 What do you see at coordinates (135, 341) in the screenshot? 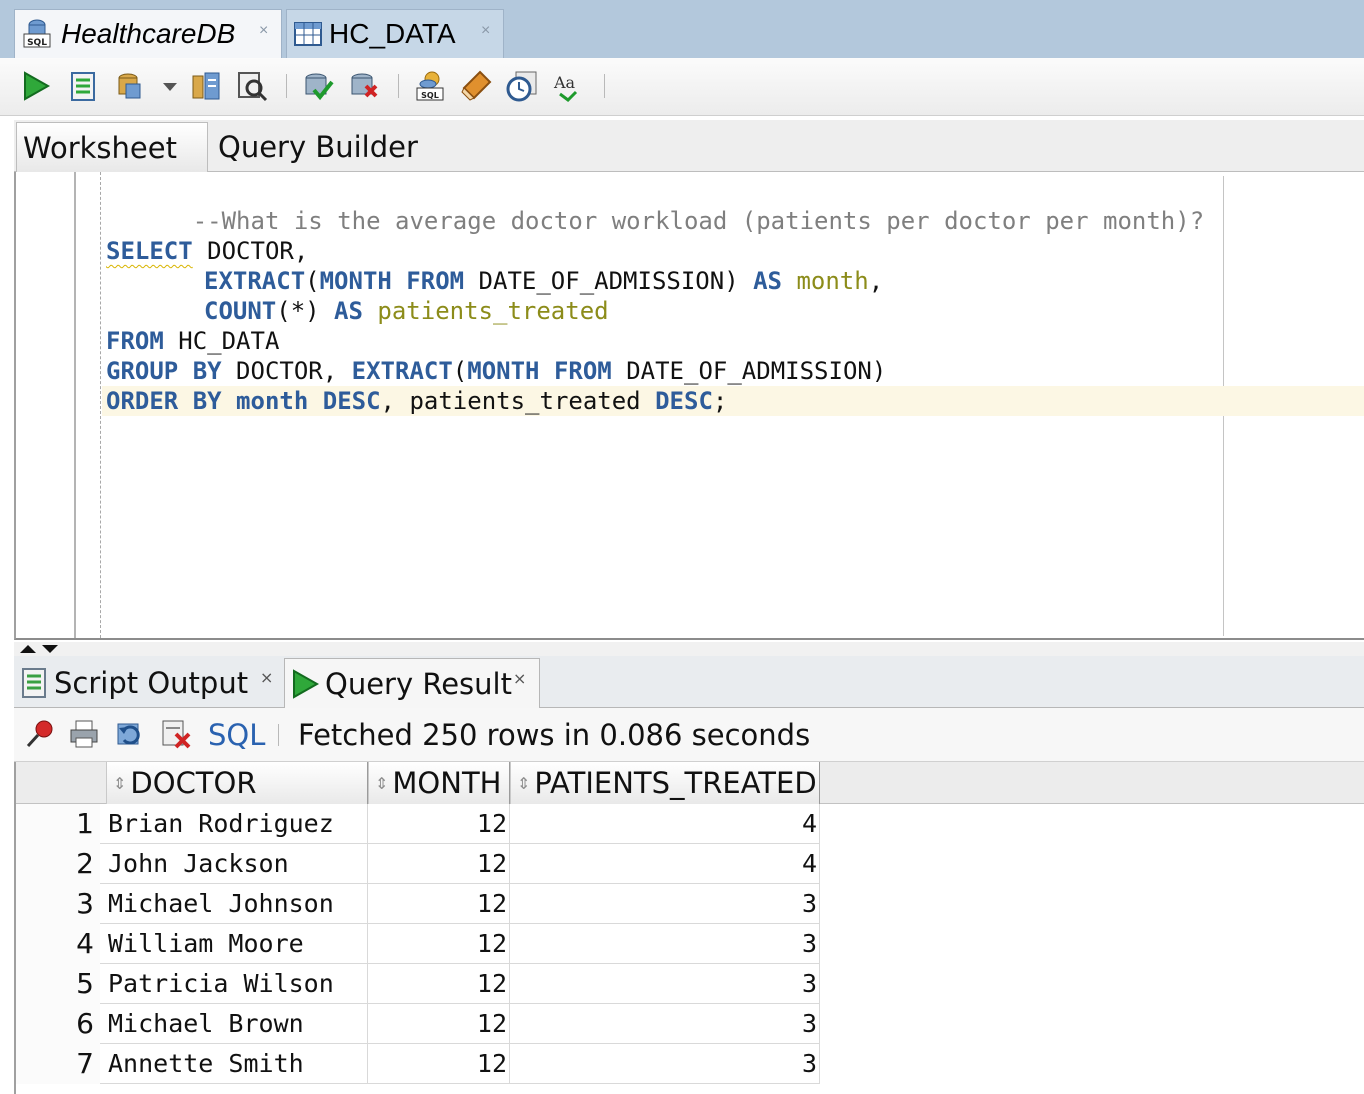
I see `sql-keyword: FROM` at bounding box center [135, 341].